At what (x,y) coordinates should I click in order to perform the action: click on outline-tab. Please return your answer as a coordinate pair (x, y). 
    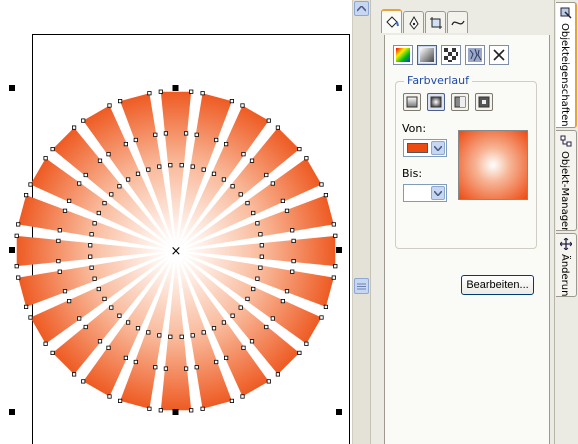
    Looking at the image, I should click on (413, 22).